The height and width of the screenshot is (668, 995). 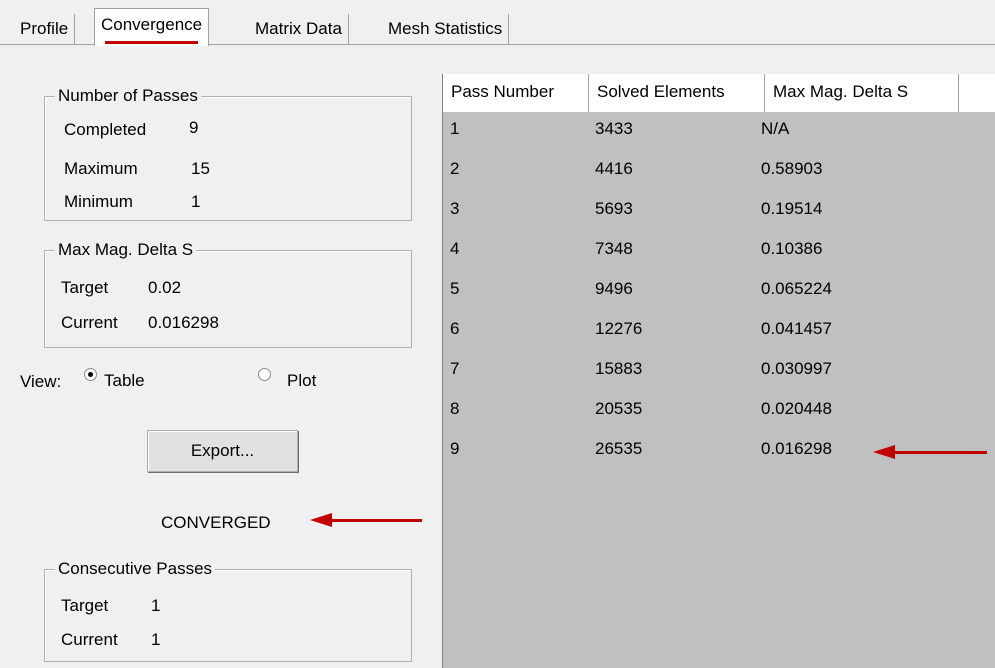 What do you see at coordinates (614, 288) in the screenshot?
I see `solved-elements-cell: 9496` at bounding box center [614, 288].